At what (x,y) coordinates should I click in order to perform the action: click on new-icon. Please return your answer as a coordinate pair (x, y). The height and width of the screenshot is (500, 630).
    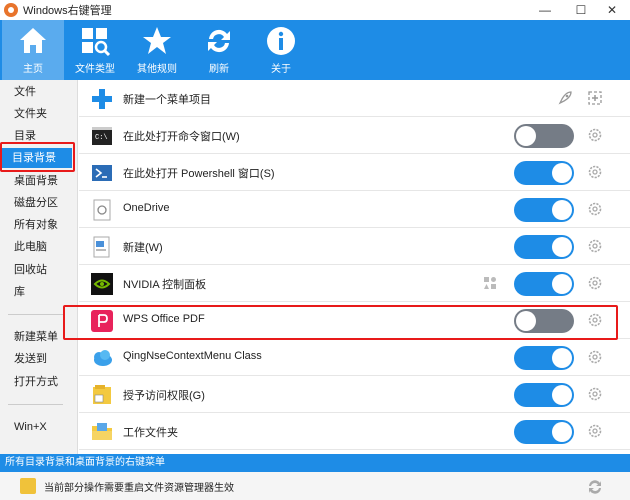
    Looking at the image, I should click on (101, 247).